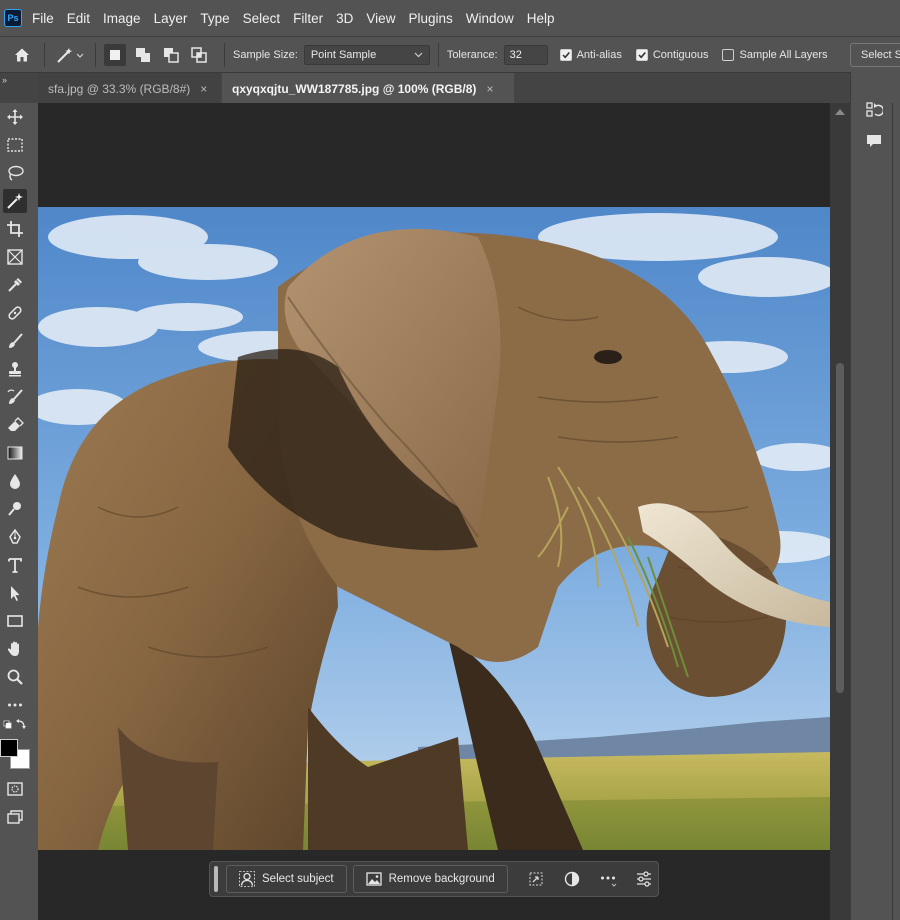  I want to click on tolerance-label: Tolerance:, so click(472, 54).